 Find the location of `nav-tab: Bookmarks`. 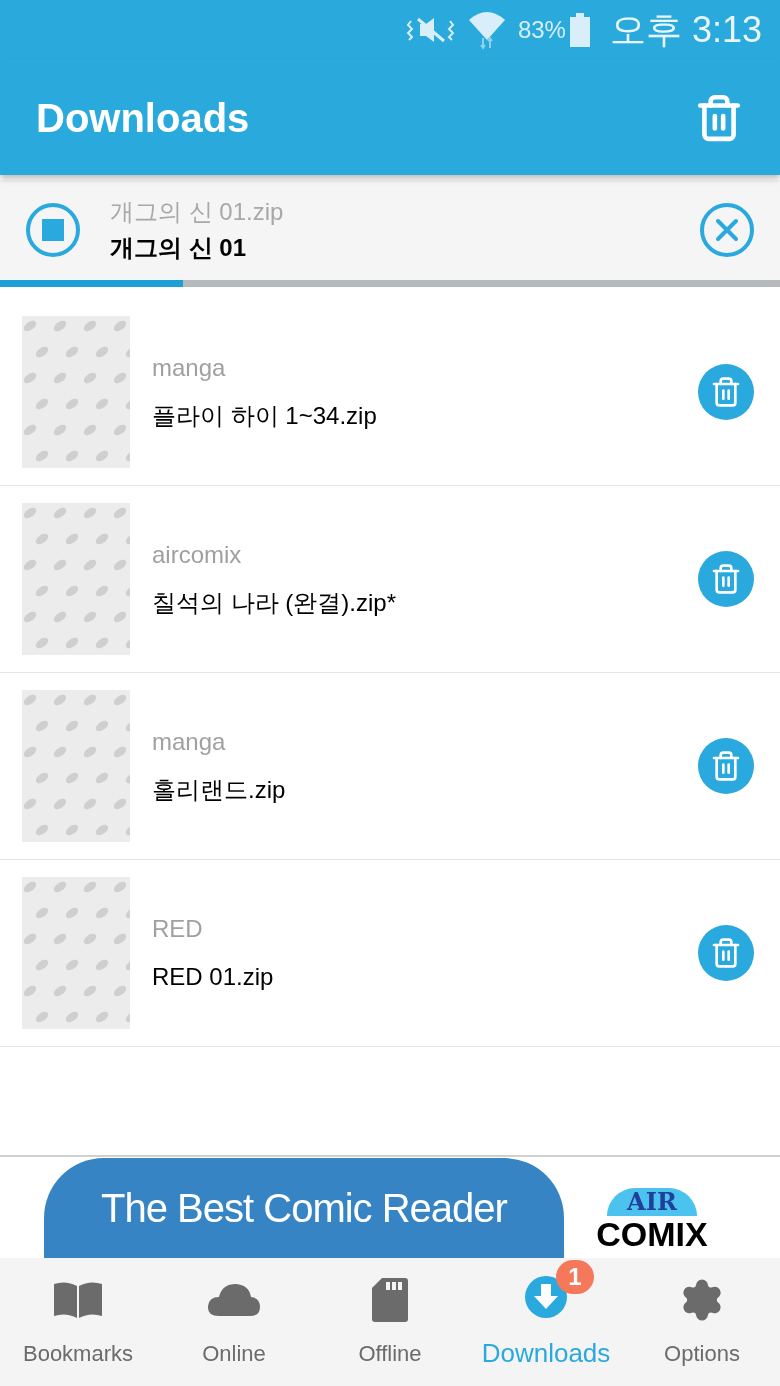

nav-tab: Bookmarks is located at coordinates (78, 1322).